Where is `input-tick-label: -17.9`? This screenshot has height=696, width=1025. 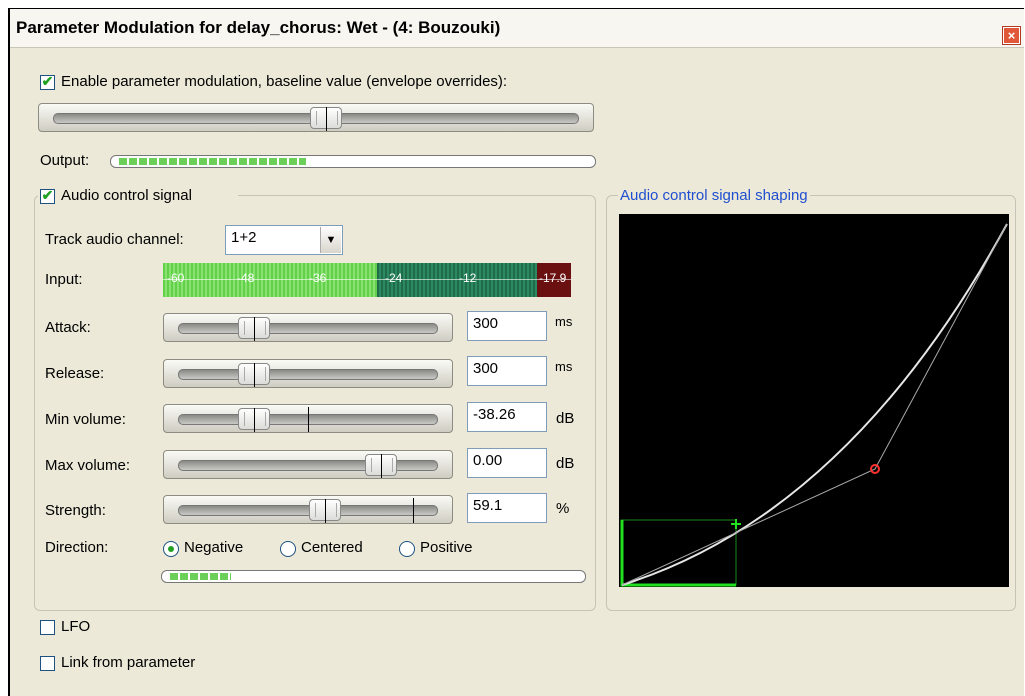 input-tick-label: -17.9 is located at coordinates (553, 278).